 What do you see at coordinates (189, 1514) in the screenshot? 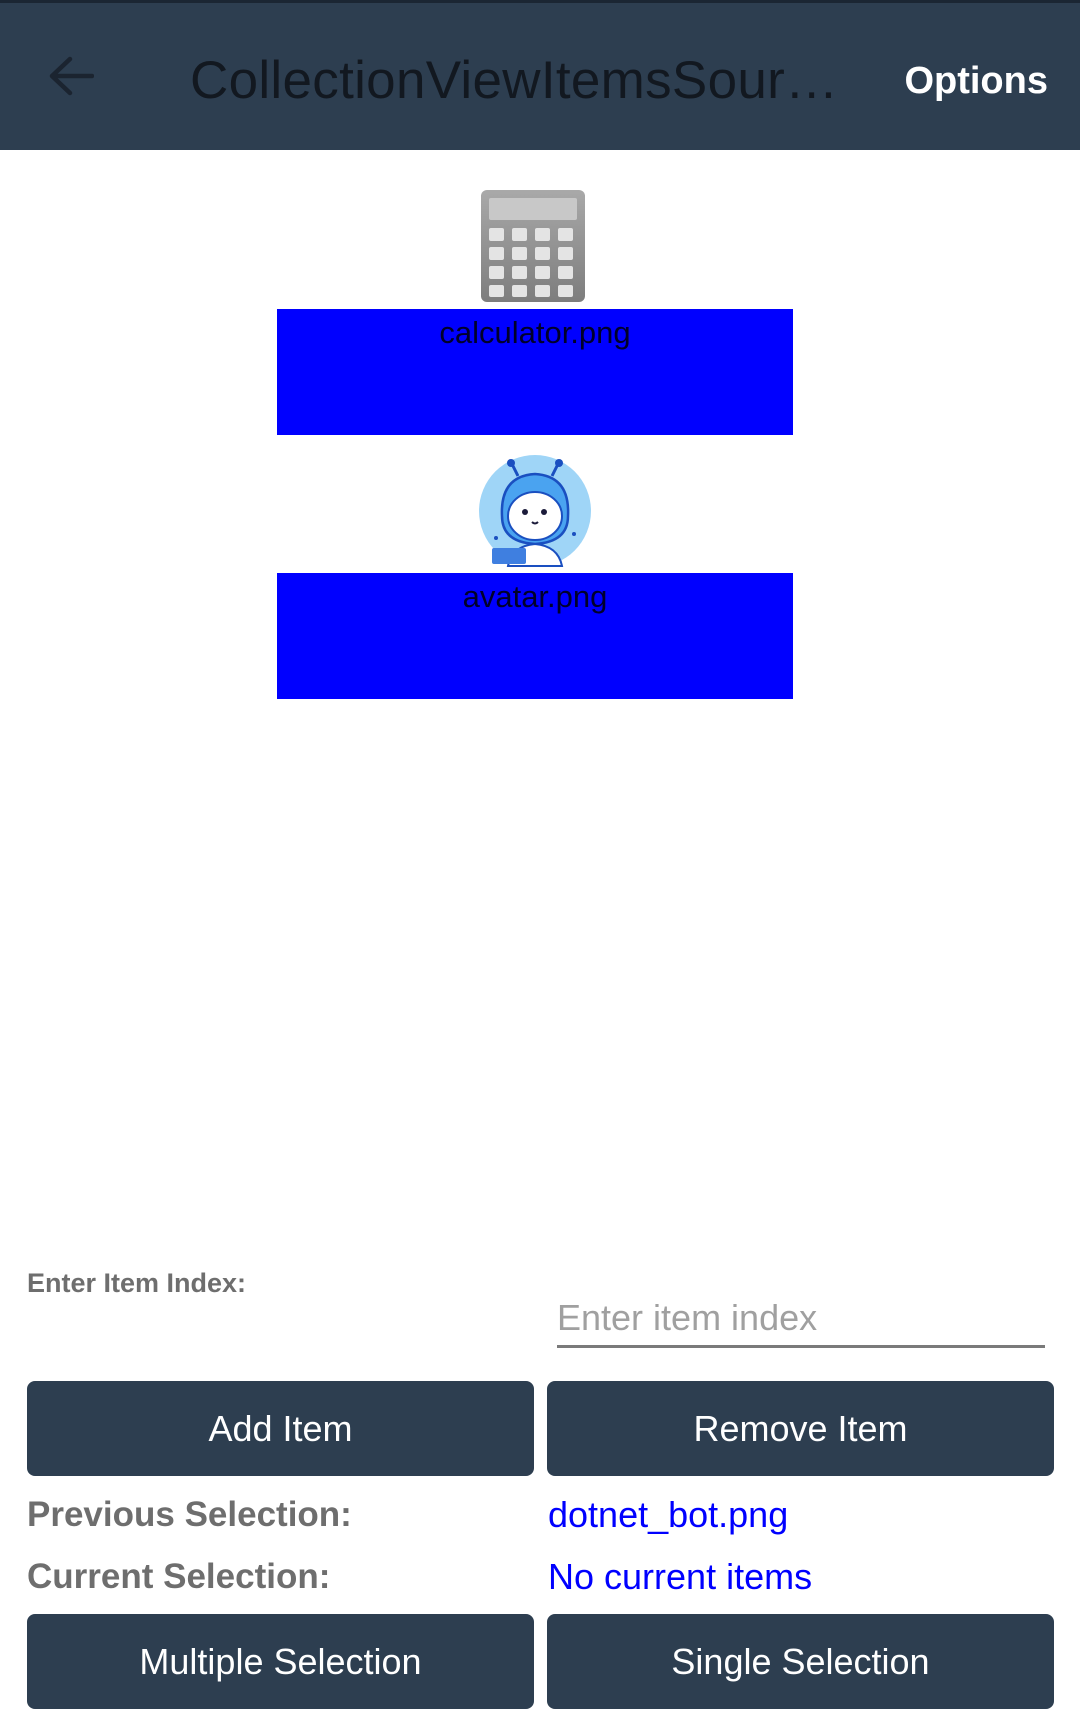
I see `previous-selection-label: Previous Selection:` at bounding box center [189, 1514].